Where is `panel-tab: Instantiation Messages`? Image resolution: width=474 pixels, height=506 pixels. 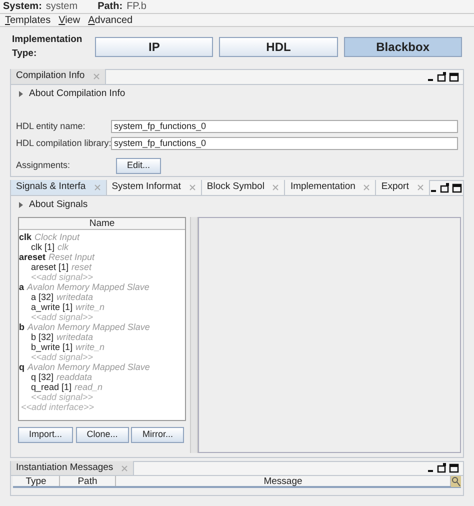 panel-tab: Instantiation Messages is located at coordinates (72, 468).